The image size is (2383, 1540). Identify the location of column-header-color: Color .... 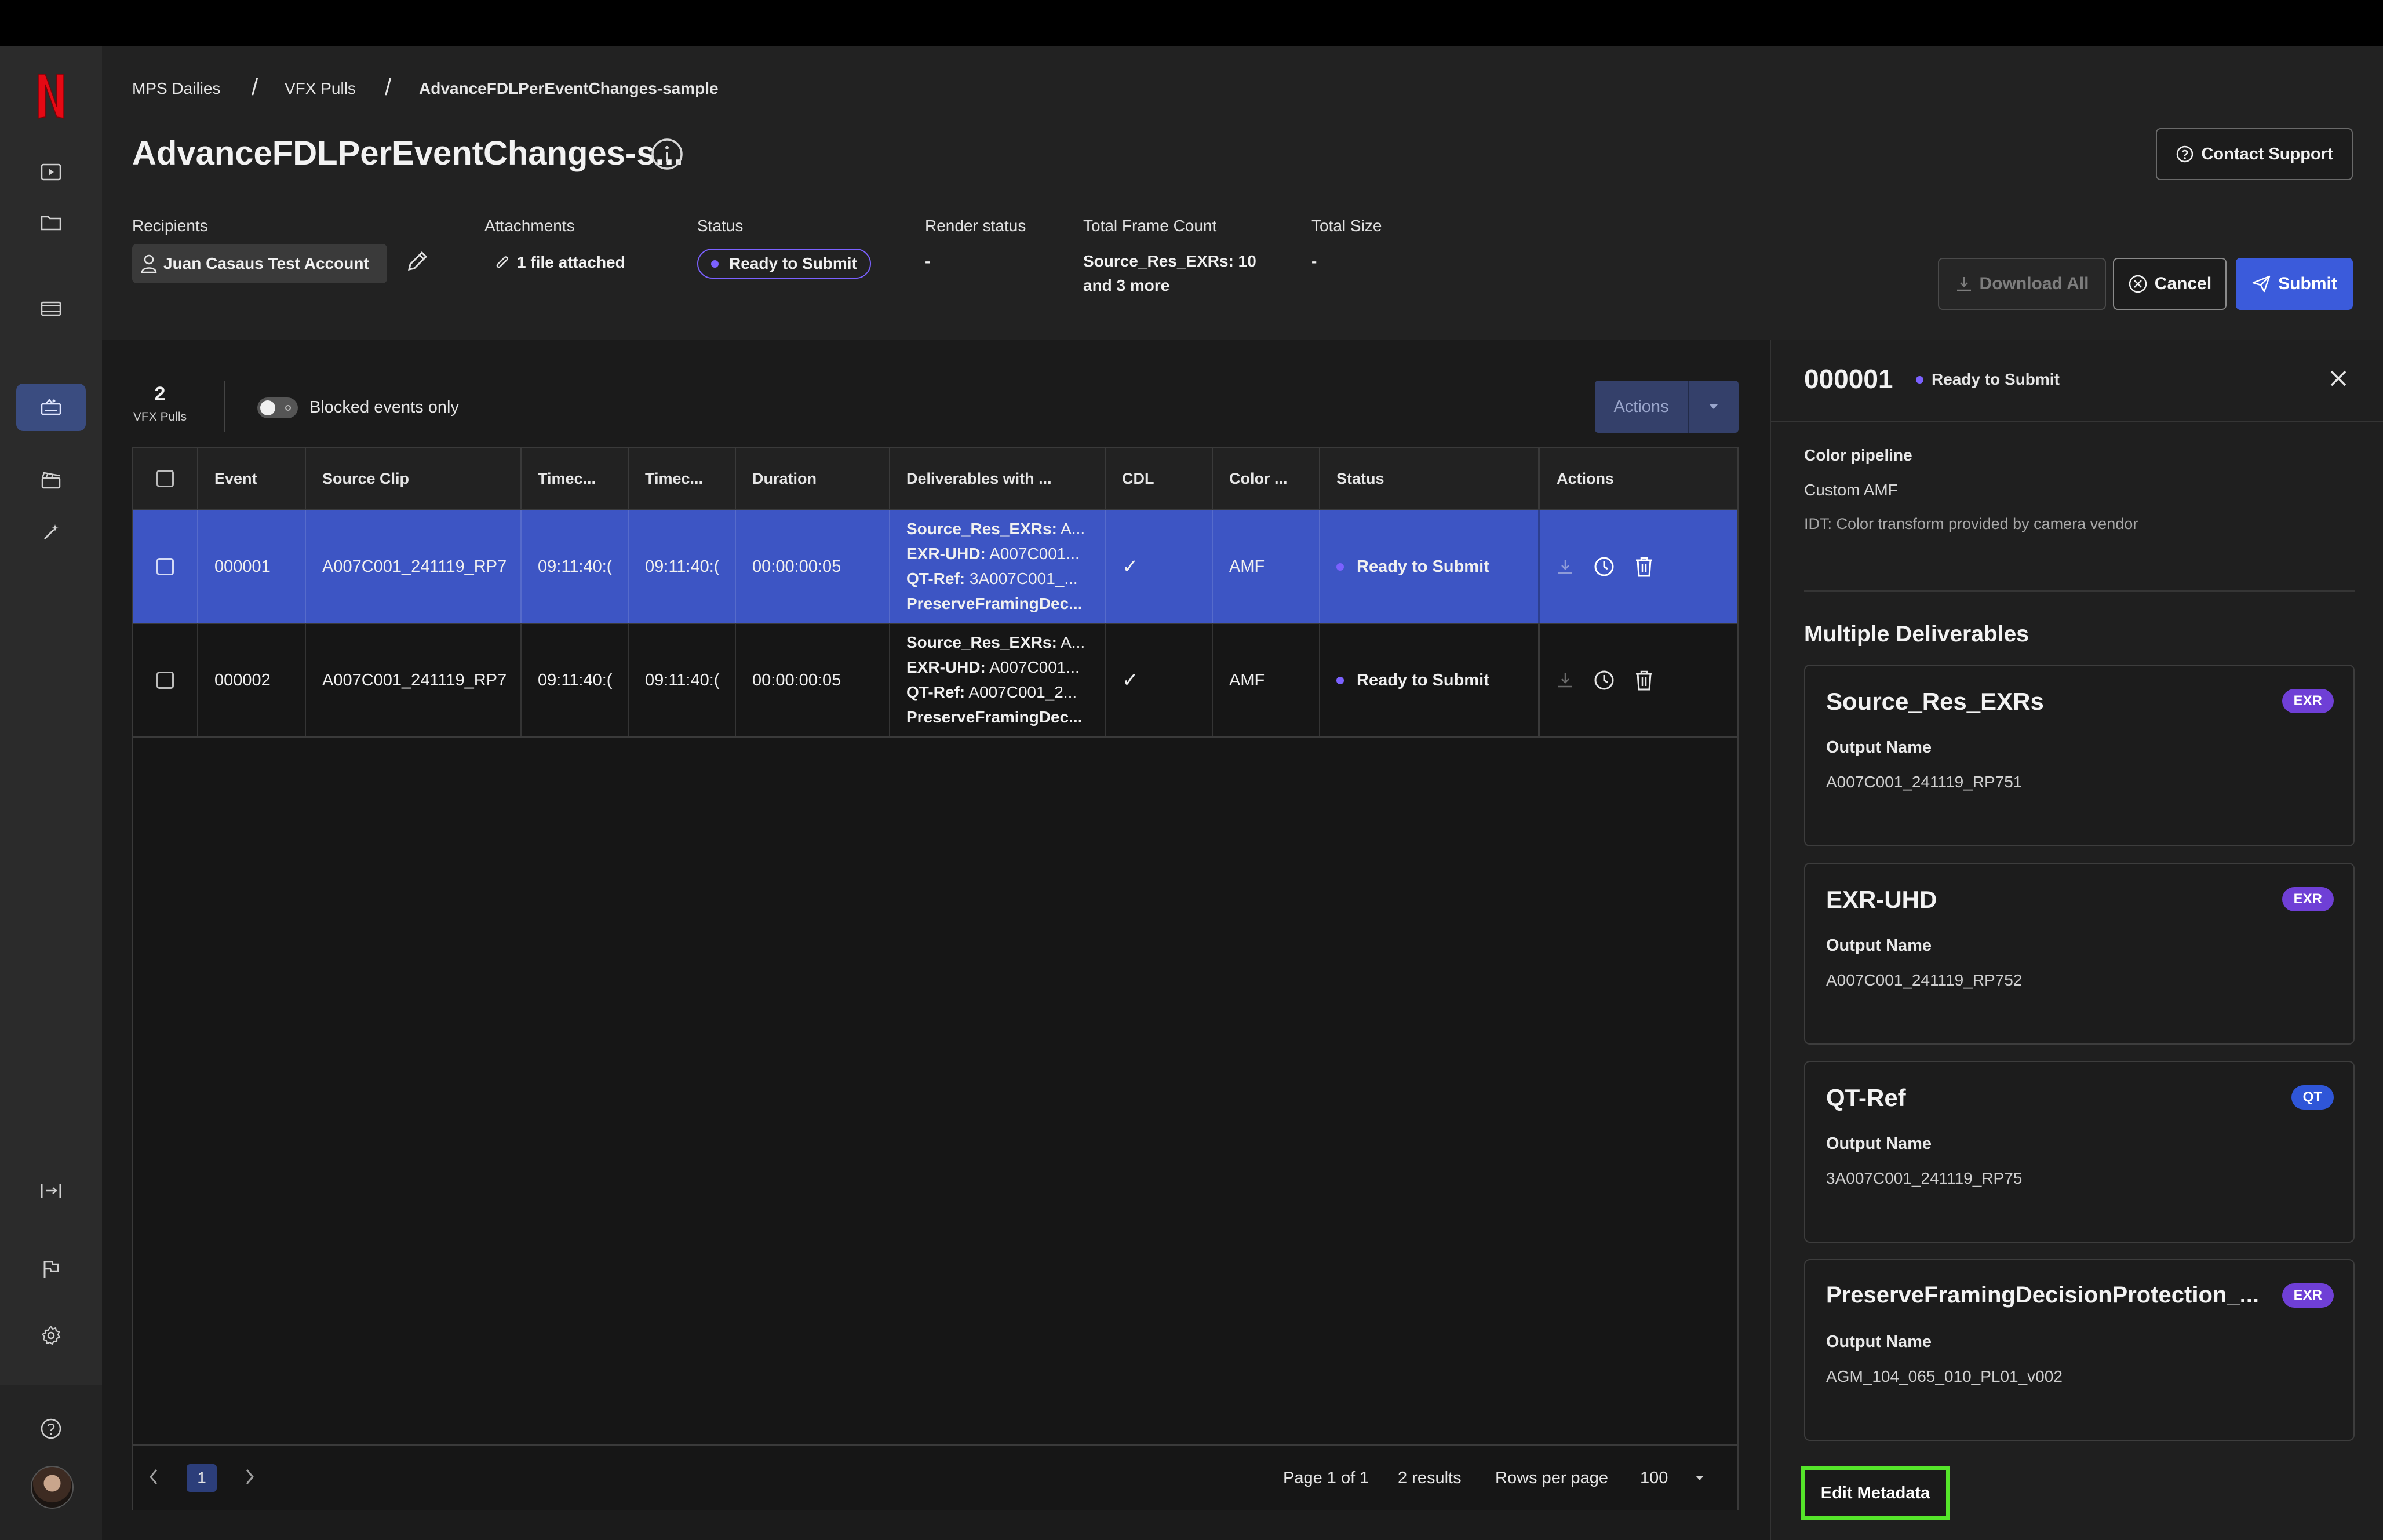
(1267, 479).